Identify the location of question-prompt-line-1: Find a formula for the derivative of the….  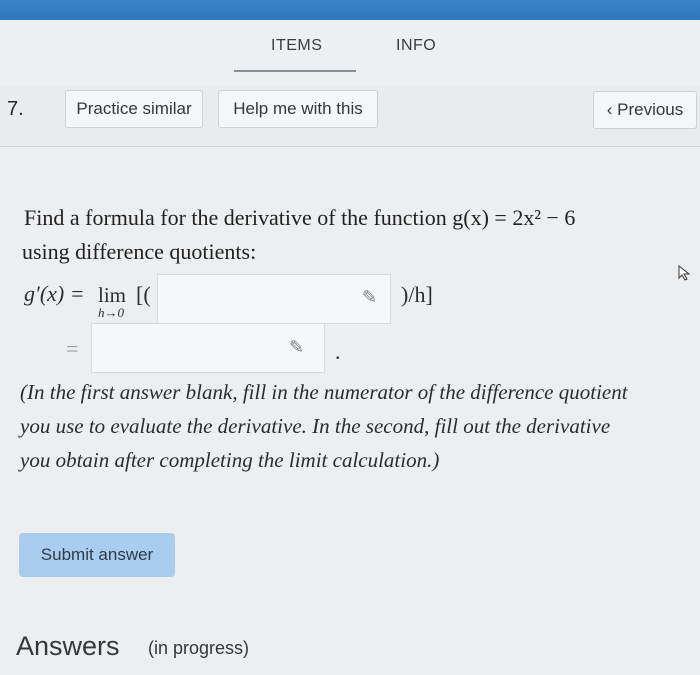
(300, 217).